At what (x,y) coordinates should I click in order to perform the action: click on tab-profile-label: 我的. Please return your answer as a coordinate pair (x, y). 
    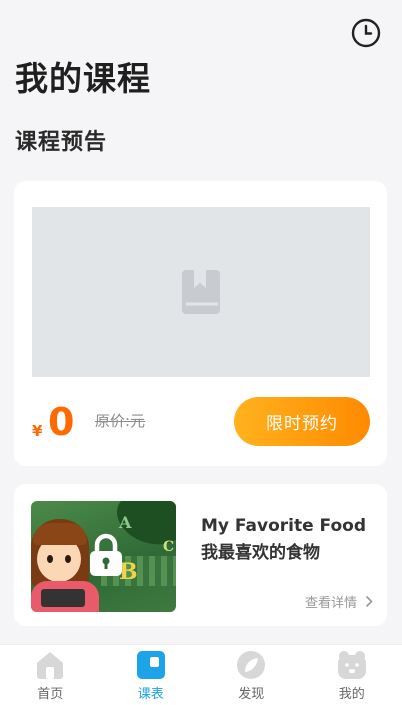
    Looking at the image, I should click on (351, 694).